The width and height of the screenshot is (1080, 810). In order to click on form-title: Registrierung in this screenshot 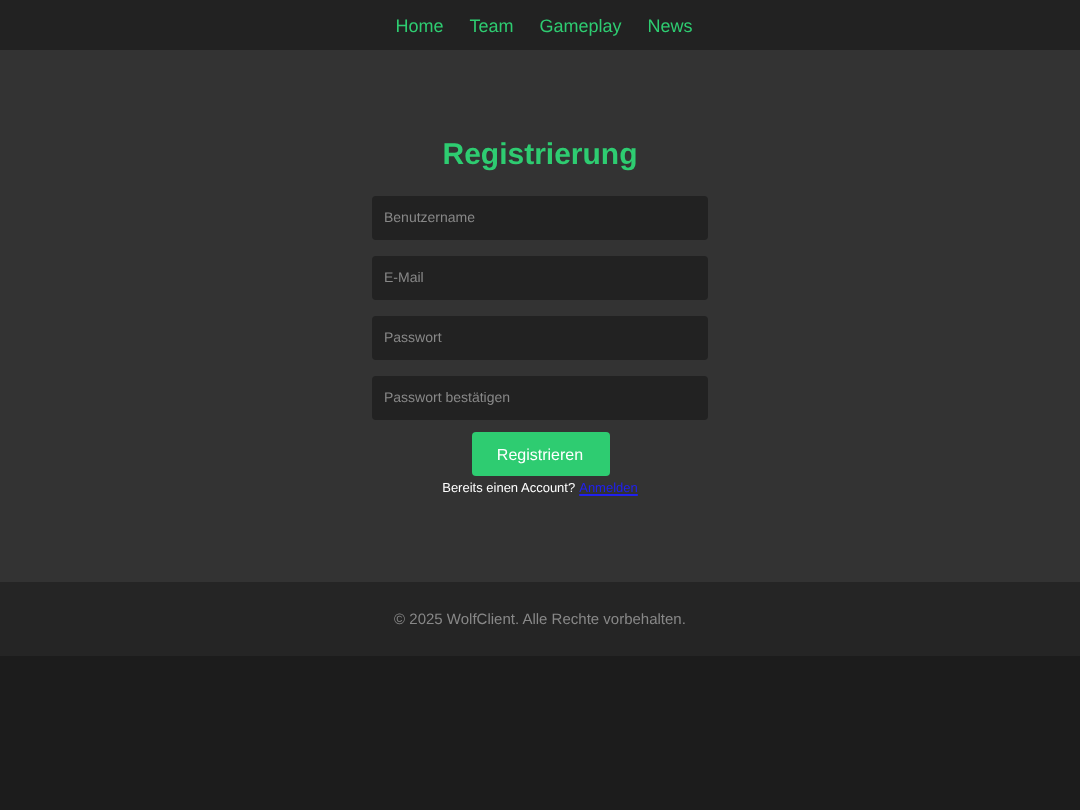, I will do `click(540, 155)`.